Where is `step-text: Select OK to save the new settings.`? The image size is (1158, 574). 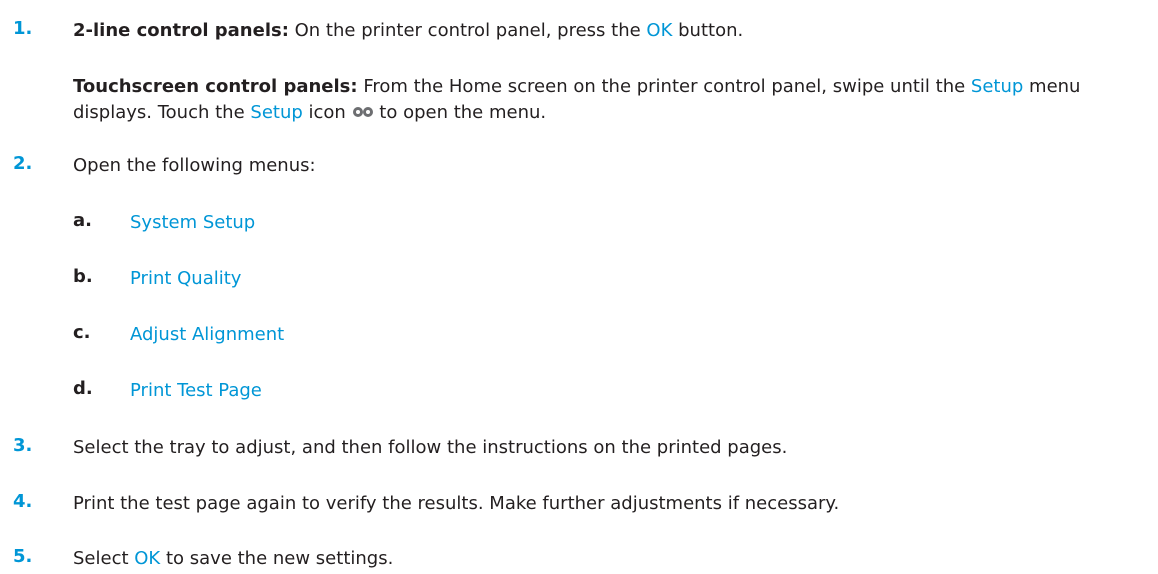 step-text: Select OK to save the new settings. is located at coordinates (606, 559).